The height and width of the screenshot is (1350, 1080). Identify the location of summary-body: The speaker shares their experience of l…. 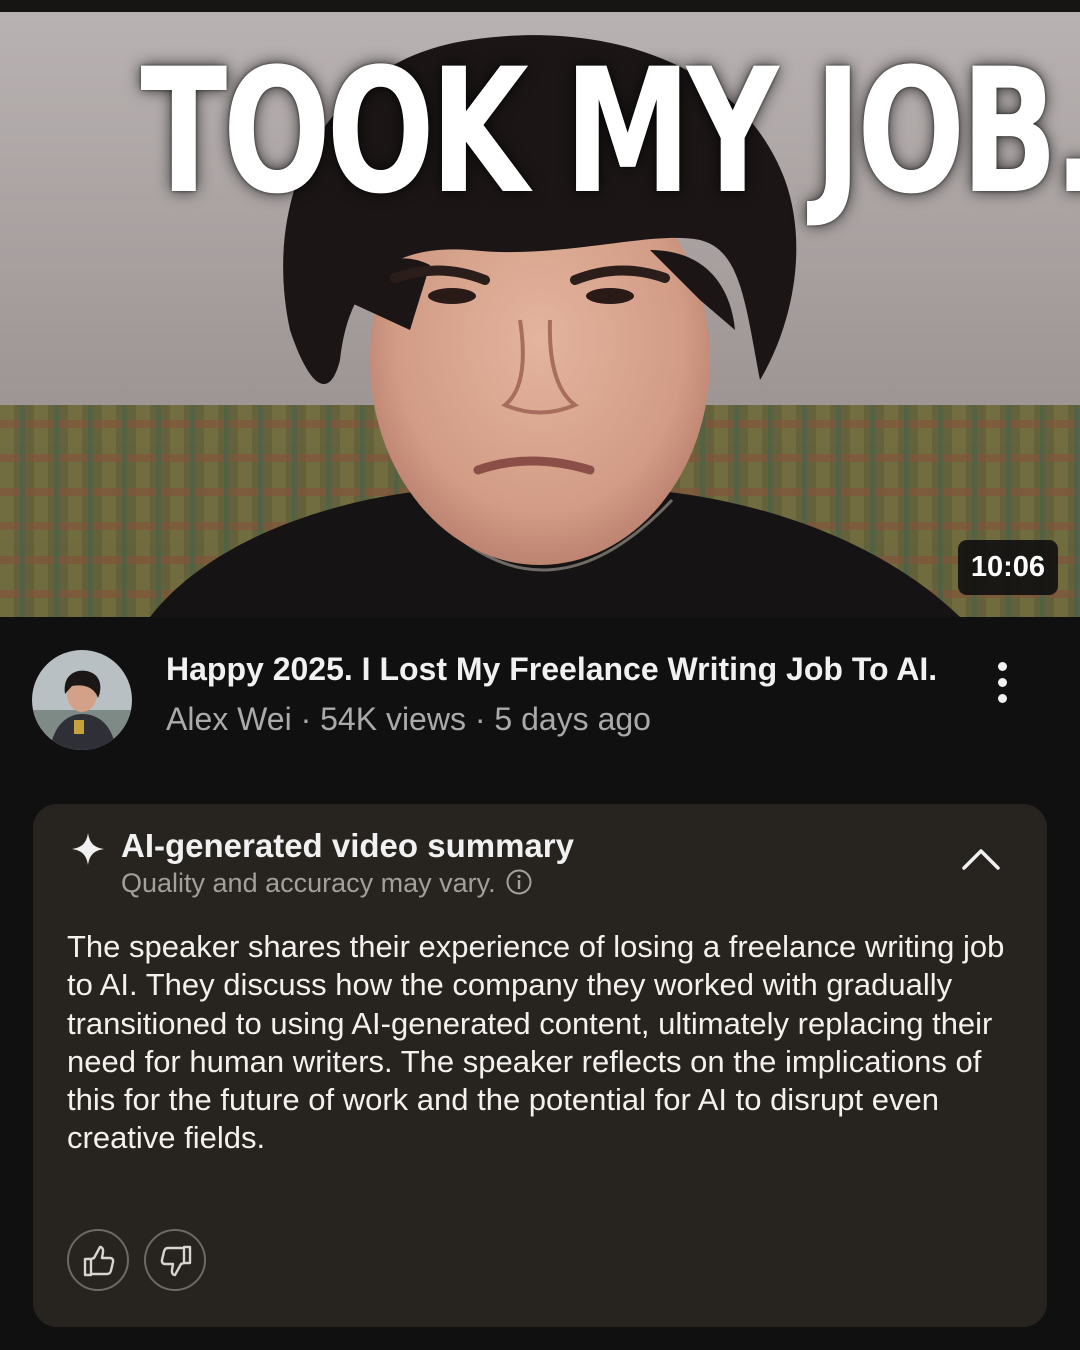
(536, 1042).